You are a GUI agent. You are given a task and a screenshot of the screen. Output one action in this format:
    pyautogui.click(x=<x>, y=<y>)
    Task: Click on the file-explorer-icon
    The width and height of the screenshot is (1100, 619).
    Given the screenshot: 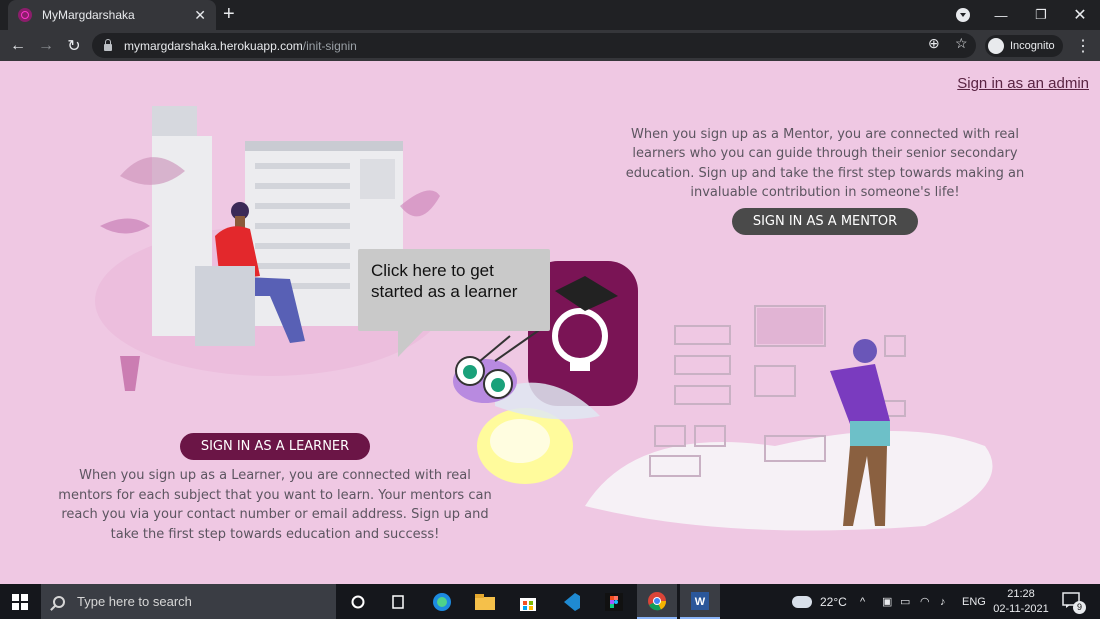 What is the action you would take?
    pyautogui.click(x=485, y=601)
    